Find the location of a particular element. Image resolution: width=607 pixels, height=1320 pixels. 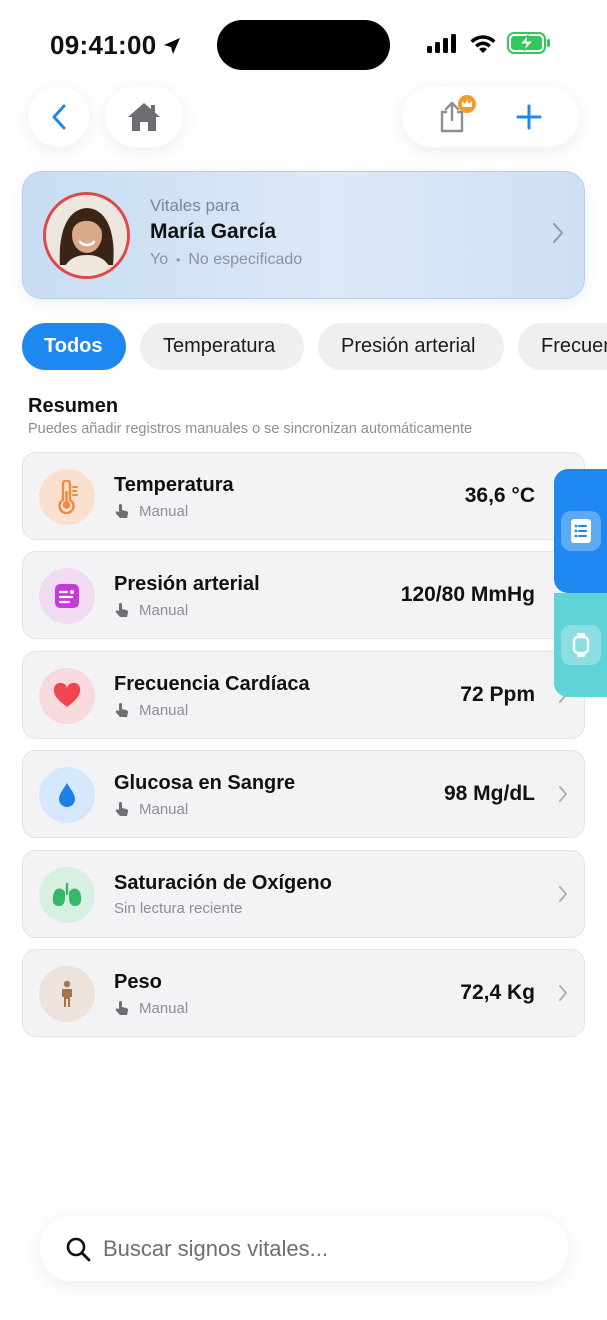

house-icon is located at coordinates (144, 116).